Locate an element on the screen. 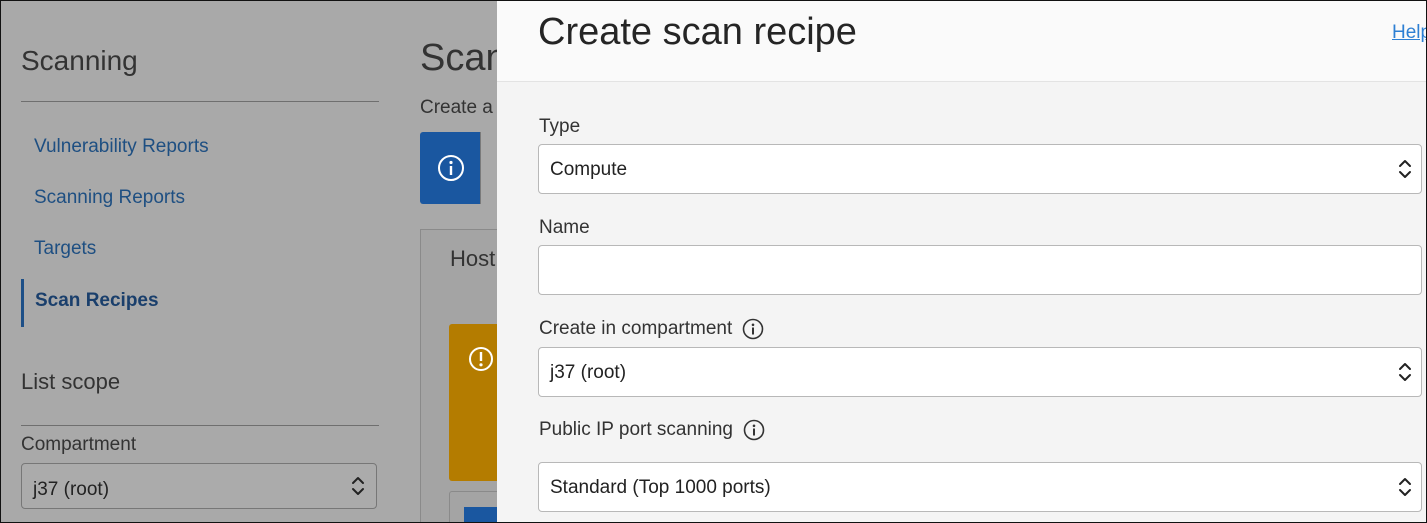 This screenshot has height=523, width=1427. port-scanning-label-text: Public IP port scanning is located at coordinates (636, 429).